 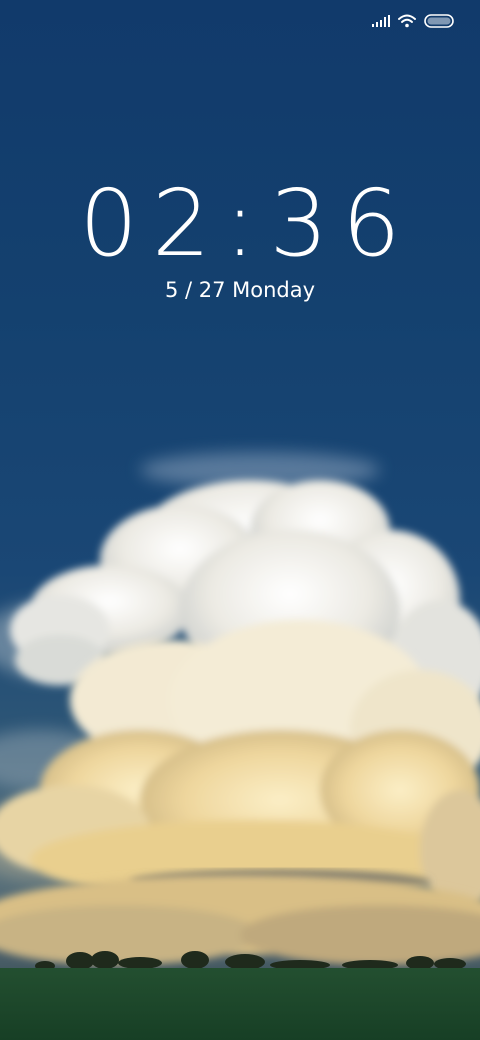 What do you see at coordinates (381, 21) in the screenshot?
I see `signal-bars-icon` at bounding box center [381, 21].